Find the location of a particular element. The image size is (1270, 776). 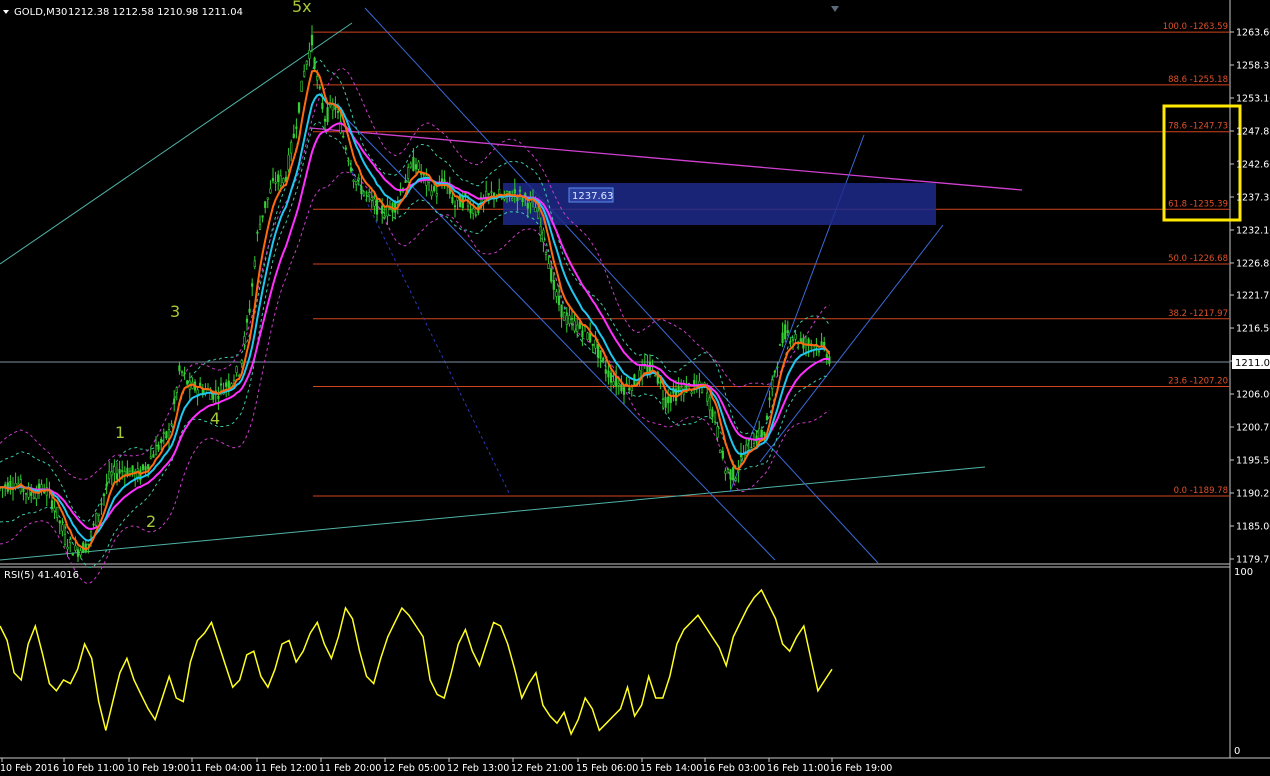

fib-level-label: 61.8 -1235.39 is located at coordinates (1198, 204).